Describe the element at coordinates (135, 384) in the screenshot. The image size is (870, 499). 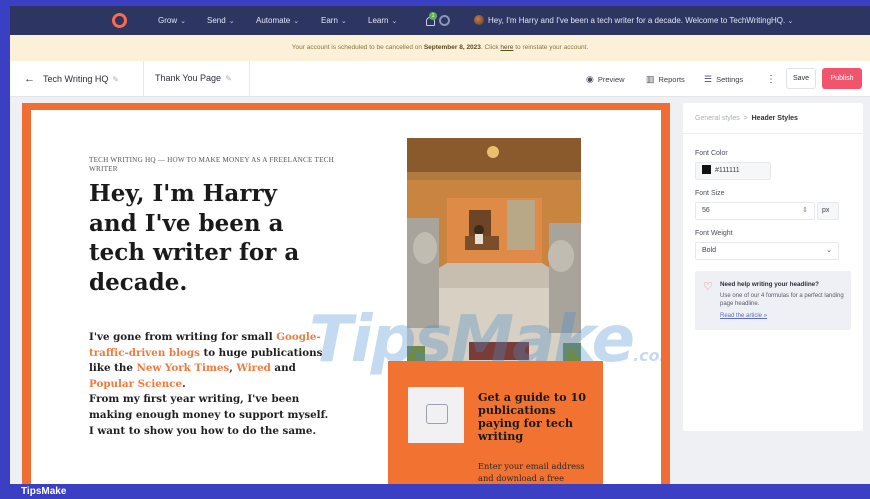
I see `body-link: Popular Science` at that location.